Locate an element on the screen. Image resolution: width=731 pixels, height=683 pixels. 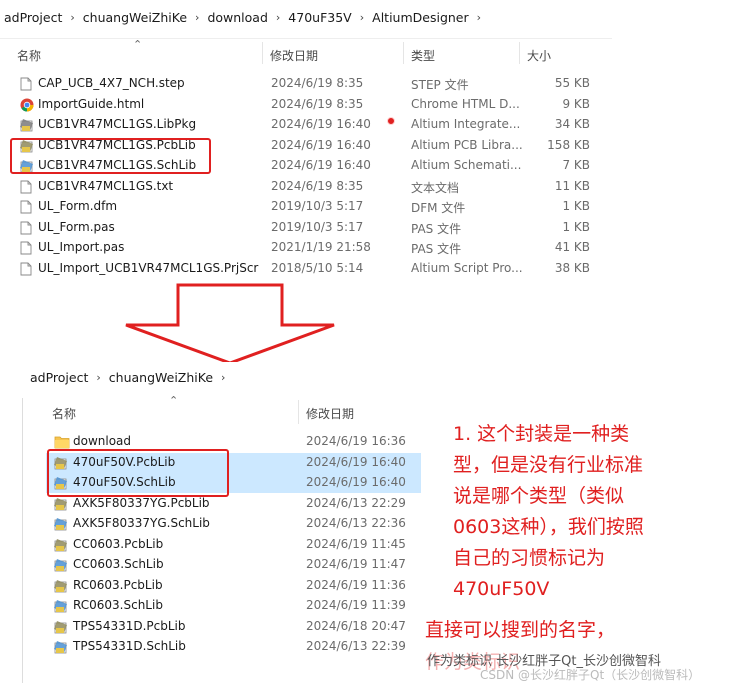
file-name: UCB1VR47MCL1GS.txt is located at coordinates (106, 185).